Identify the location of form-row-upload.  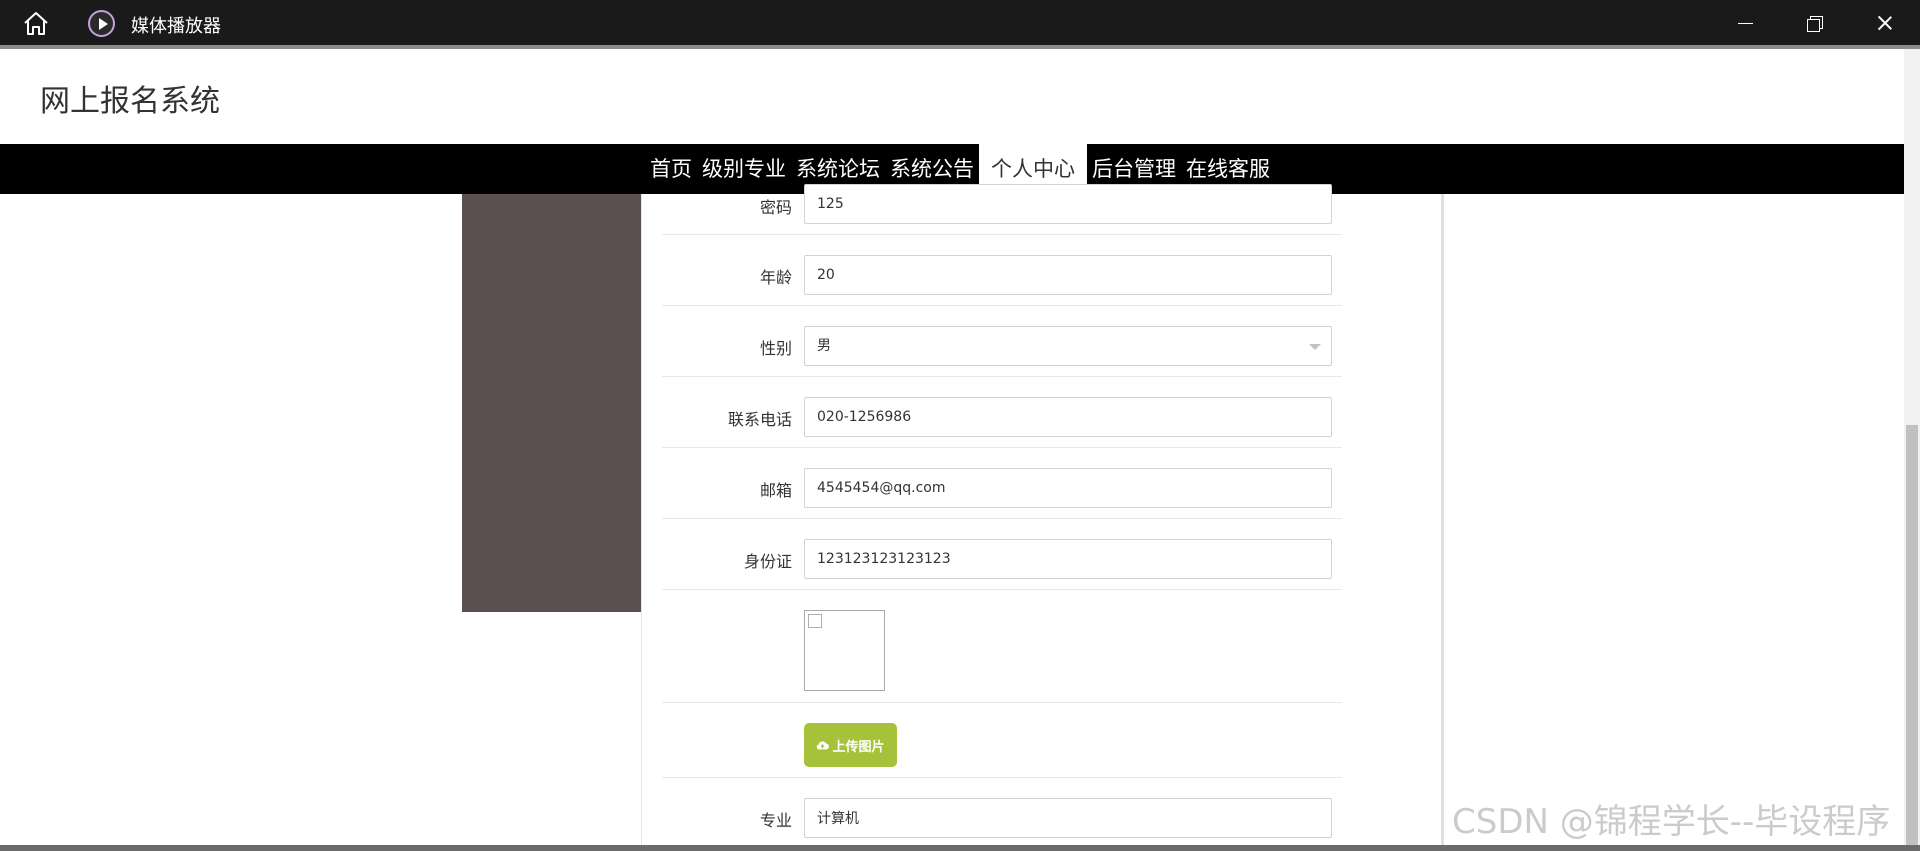
(1002, 740).